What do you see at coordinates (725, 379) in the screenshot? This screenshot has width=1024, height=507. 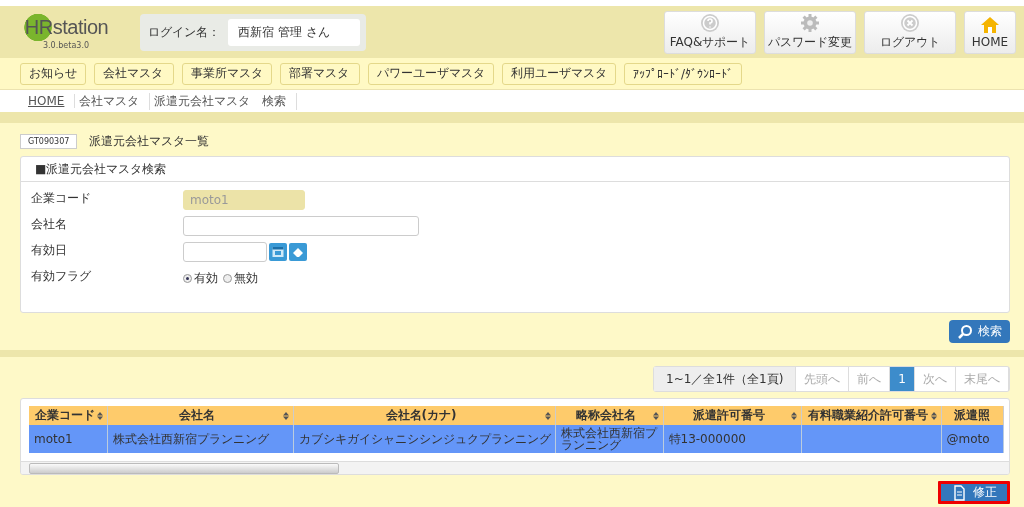 I see `page-summary: 1~1／全1件（全1頁)` at bounding box center [725, 379].